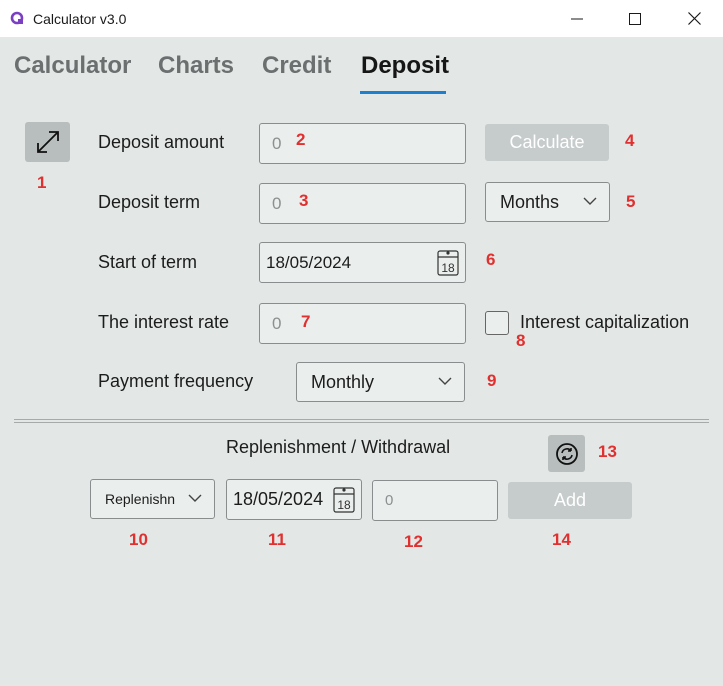  Describe the element at coordinates (140, 499) in the screenshot. I see `operation-type-value: Replenishn` at that location.